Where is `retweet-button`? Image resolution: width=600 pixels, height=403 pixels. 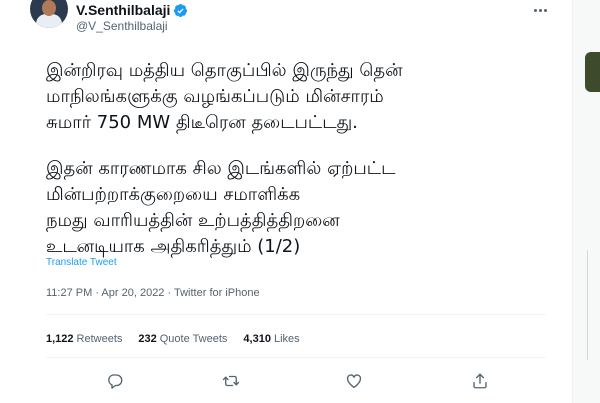
retweet-button is located at coordinates (231, 381).